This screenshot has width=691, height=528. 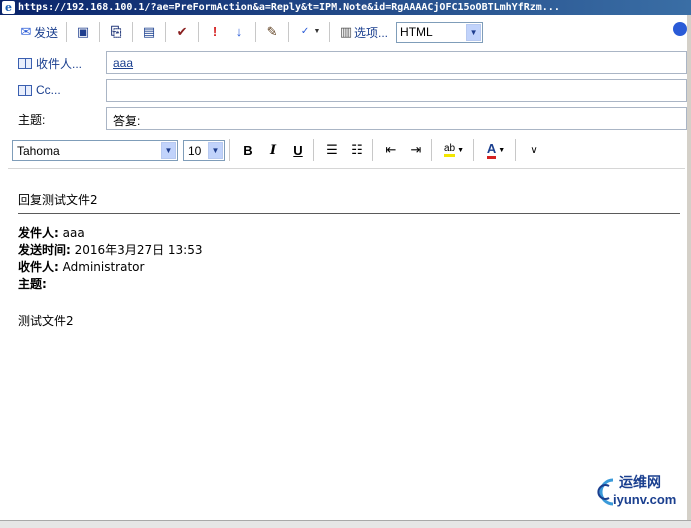 I want to click on quoted-from: 发件人: aaa, so click(x=51, y=232).